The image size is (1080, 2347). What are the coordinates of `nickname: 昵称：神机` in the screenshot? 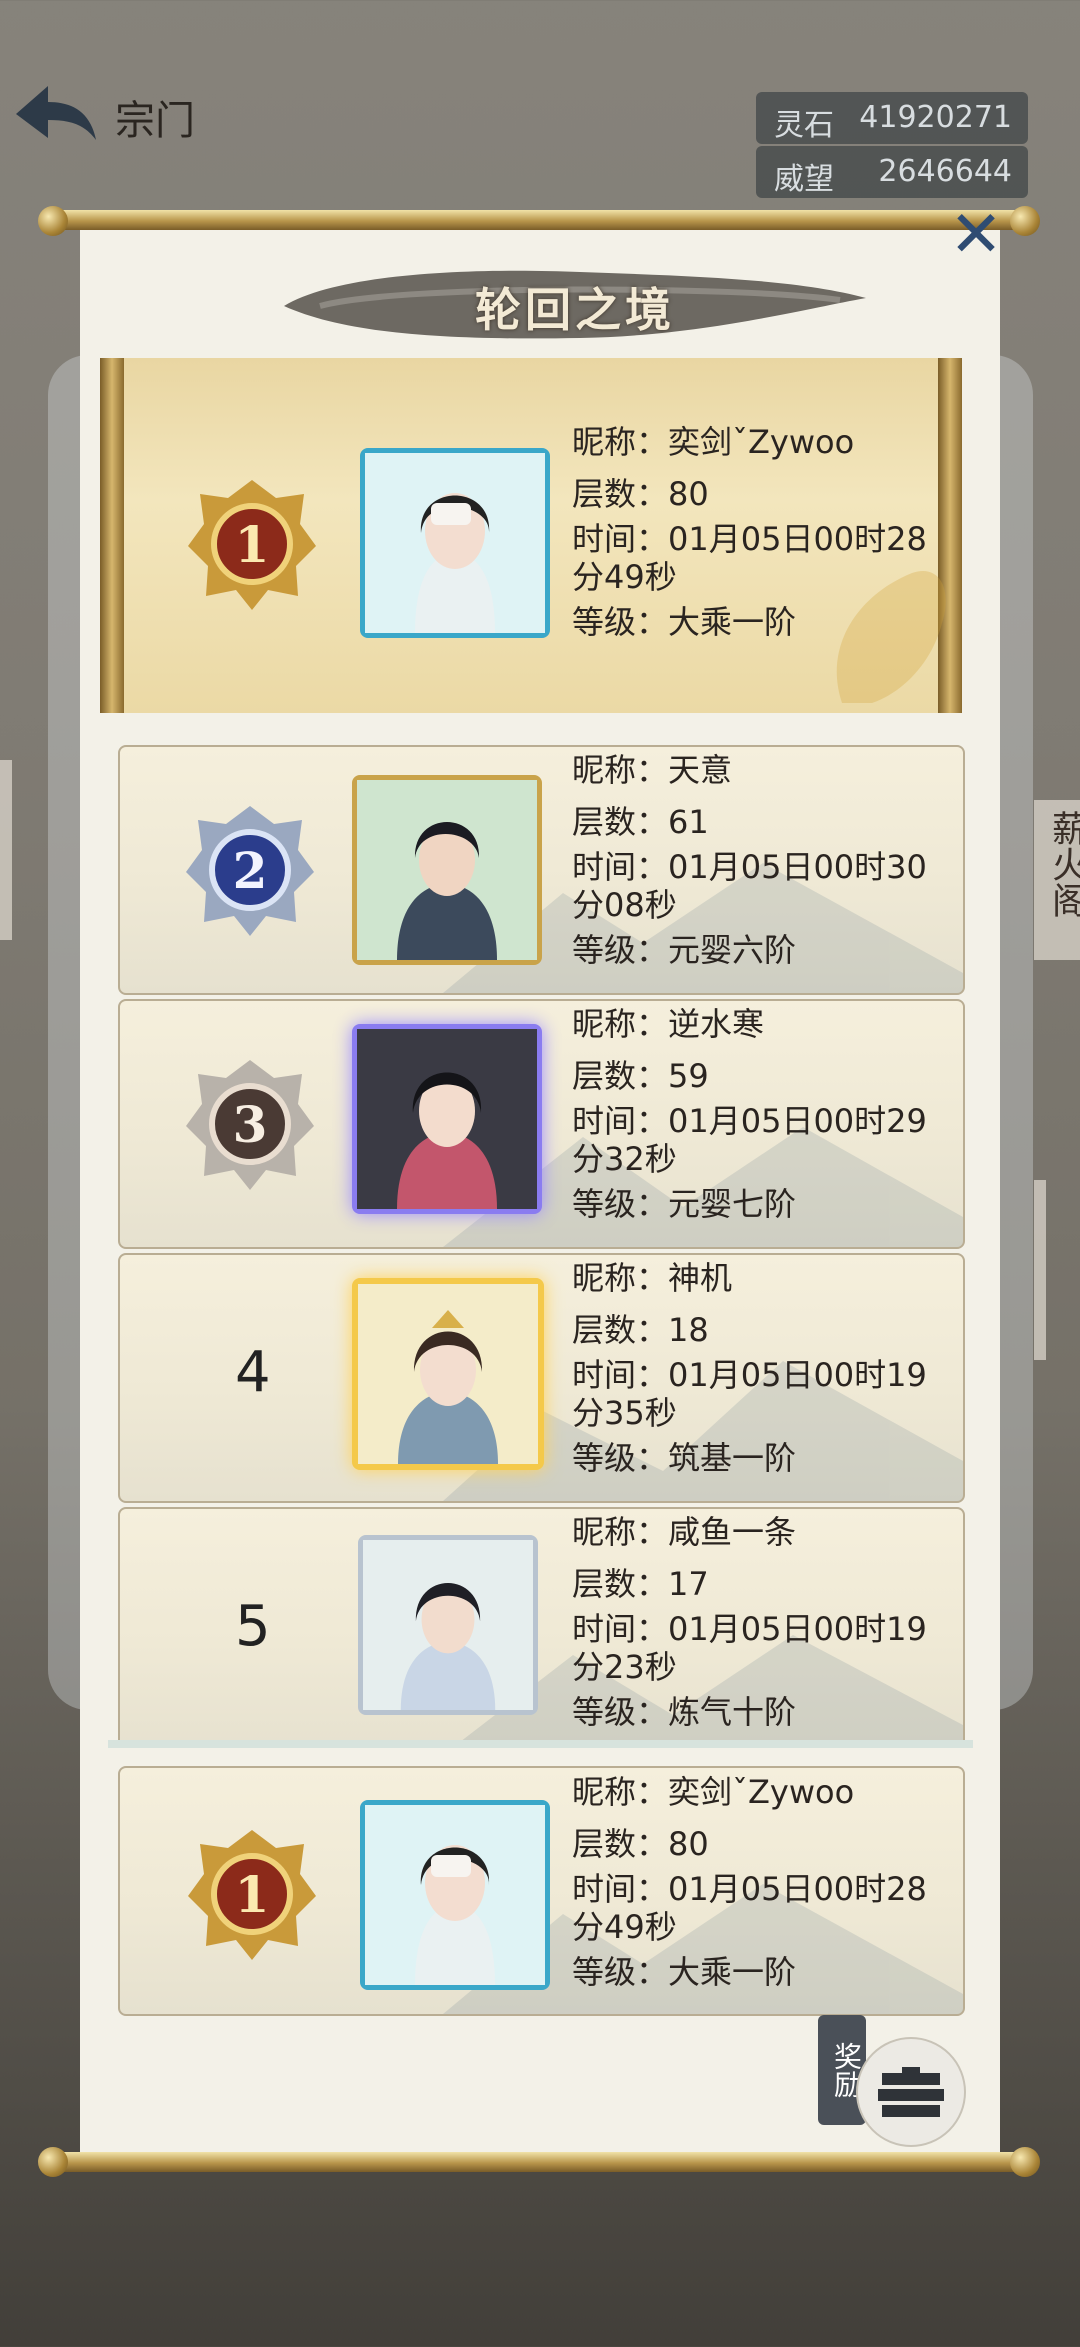 It's located at (652, 1278).